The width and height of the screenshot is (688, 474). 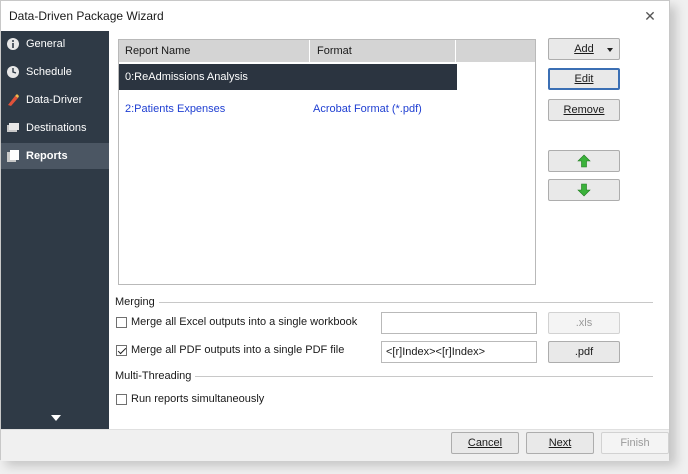 What do you see at coordinates (13, 44) in the screenshot?
I see `info-icon` at bounding box center [13, 44].